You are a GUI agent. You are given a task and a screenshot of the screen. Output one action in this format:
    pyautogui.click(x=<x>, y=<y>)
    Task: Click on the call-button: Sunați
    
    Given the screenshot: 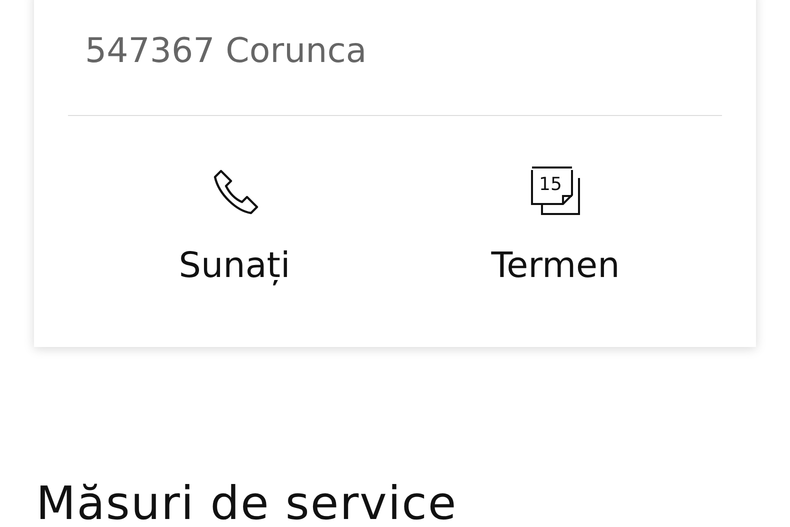 What is the action you would take?
    pyautogui.click(x=234, y=202)
    